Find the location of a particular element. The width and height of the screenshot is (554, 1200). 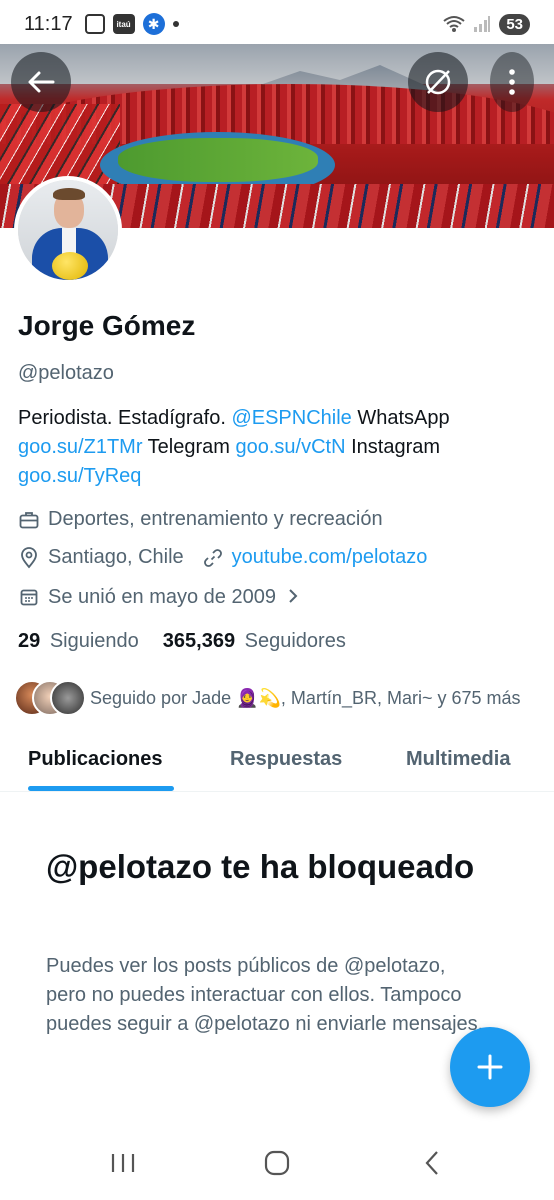

profile-avatar is located at coordinates (68, 230).